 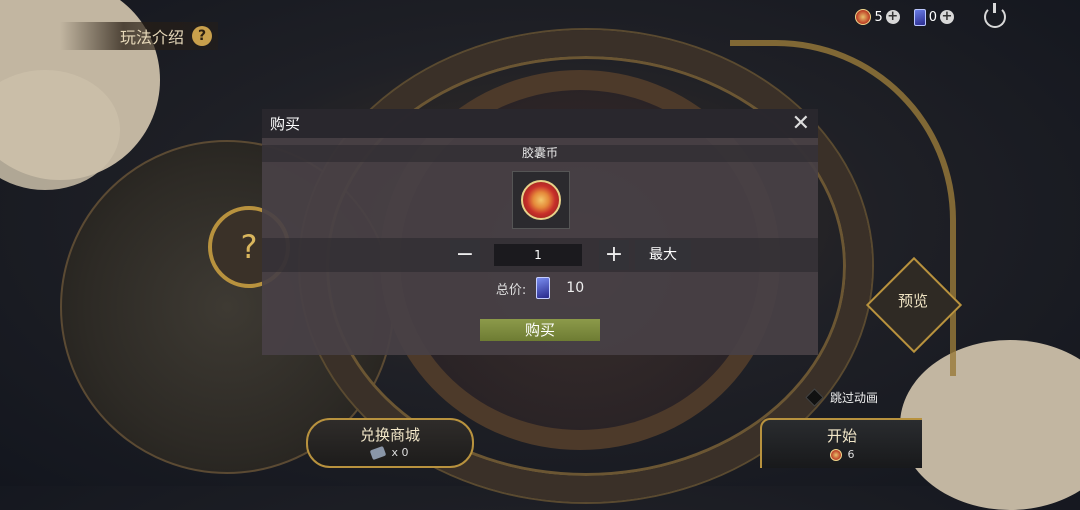 I want to click on total-price-row: 总价: 10, so click(x=540, y=288).